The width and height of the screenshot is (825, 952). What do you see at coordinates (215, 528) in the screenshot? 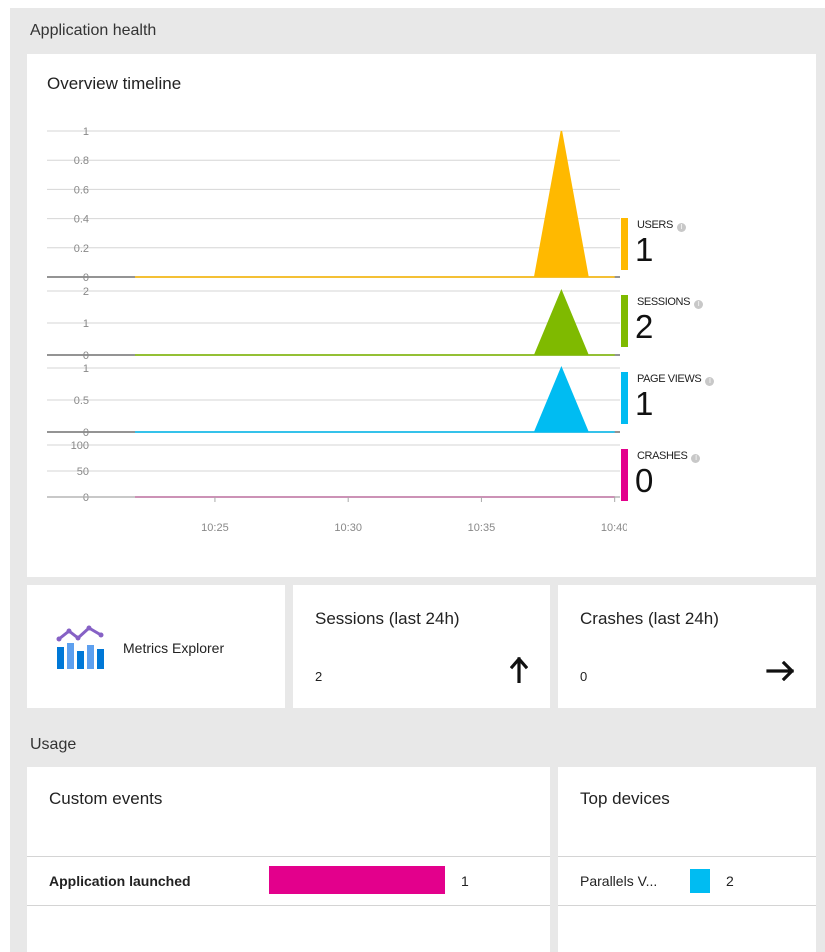
I see `x-tick-label: 10:25` at bounding box center [215, 528].